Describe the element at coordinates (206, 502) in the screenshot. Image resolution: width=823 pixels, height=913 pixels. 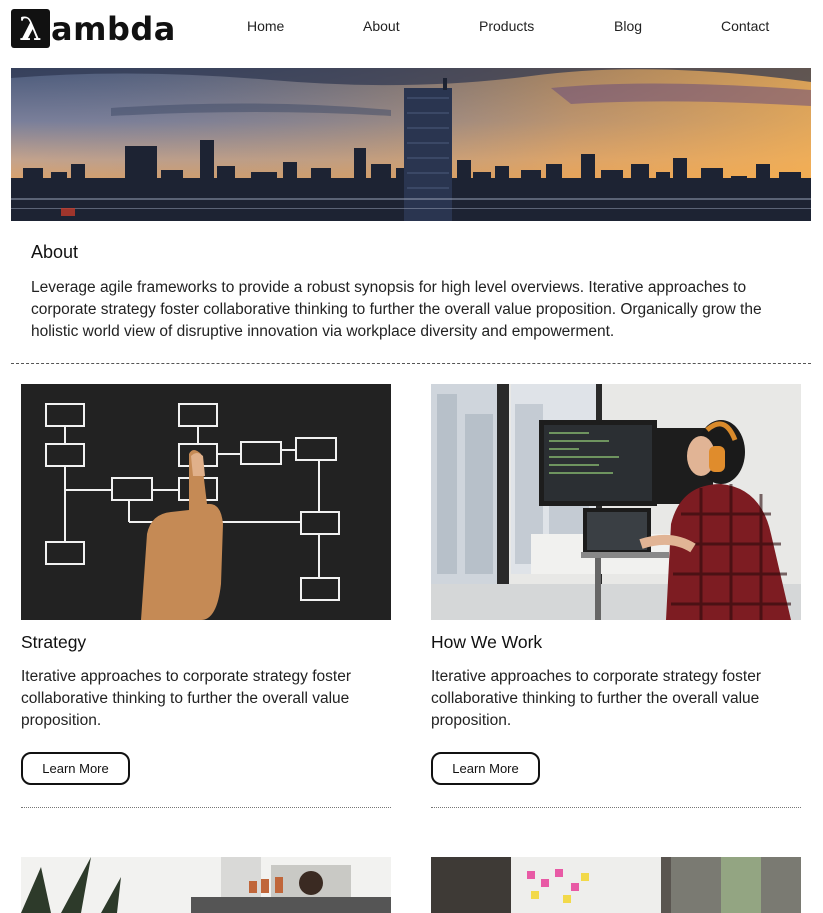
I see `card-strategy-image` at that location.